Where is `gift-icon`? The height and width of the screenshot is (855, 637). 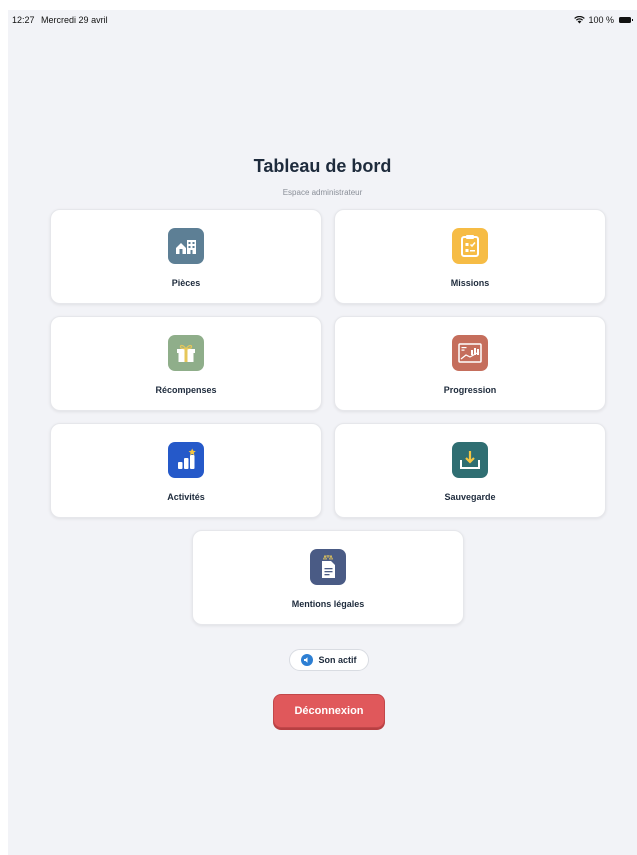 gift-icon is located at coordinates (186, 353).